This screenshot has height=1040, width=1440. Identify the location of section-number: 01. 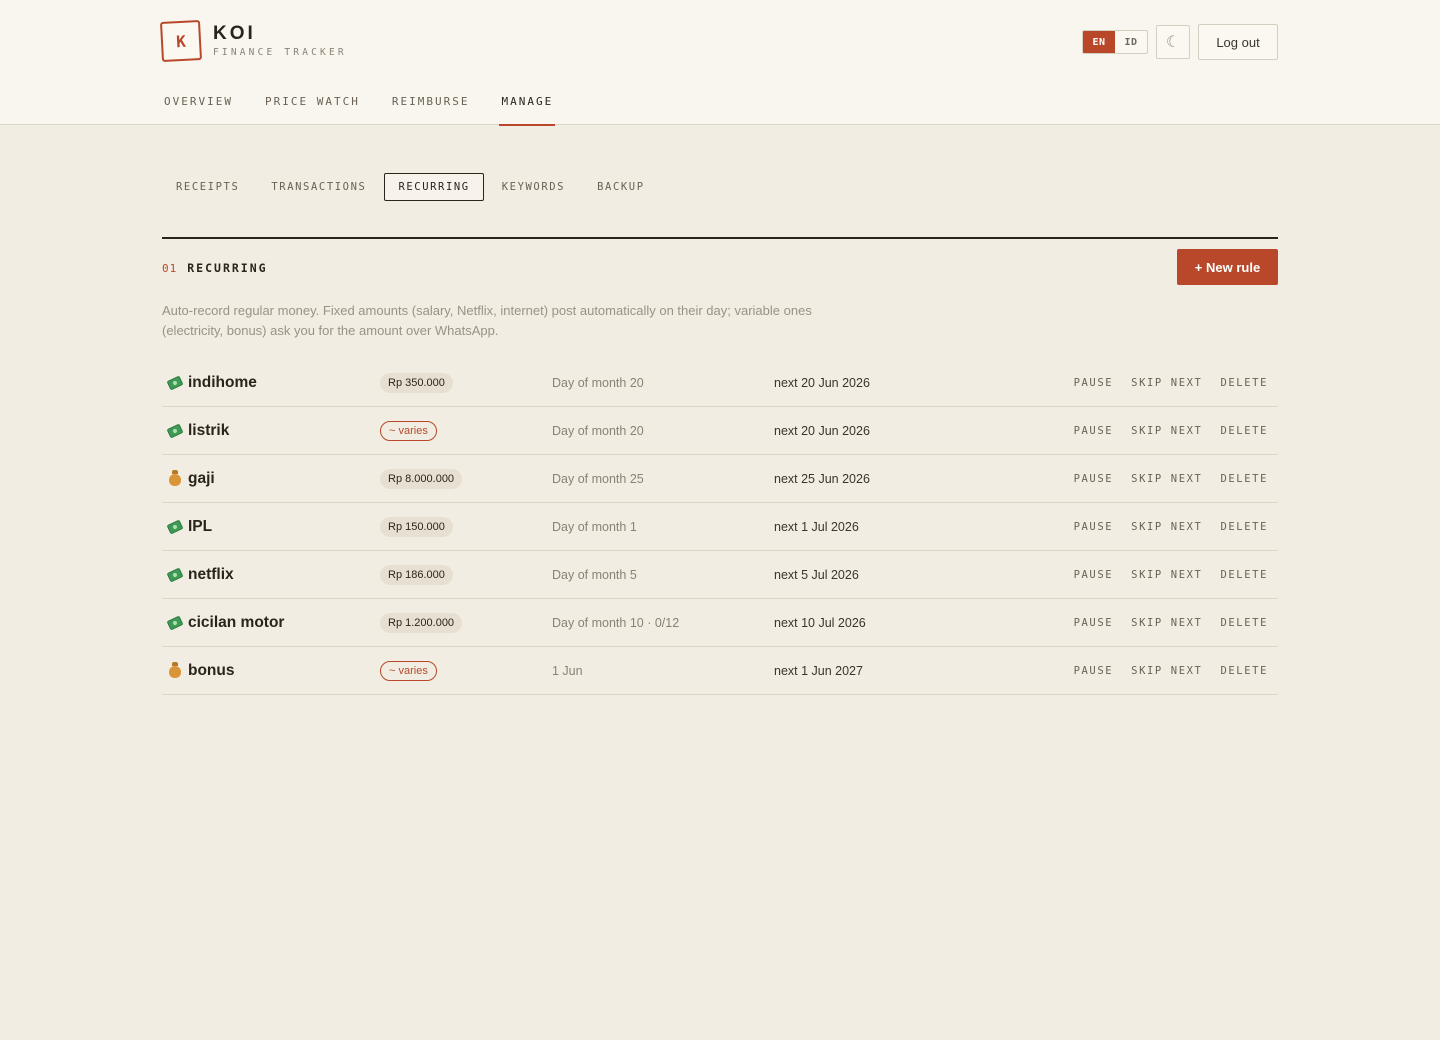
(170, 268).